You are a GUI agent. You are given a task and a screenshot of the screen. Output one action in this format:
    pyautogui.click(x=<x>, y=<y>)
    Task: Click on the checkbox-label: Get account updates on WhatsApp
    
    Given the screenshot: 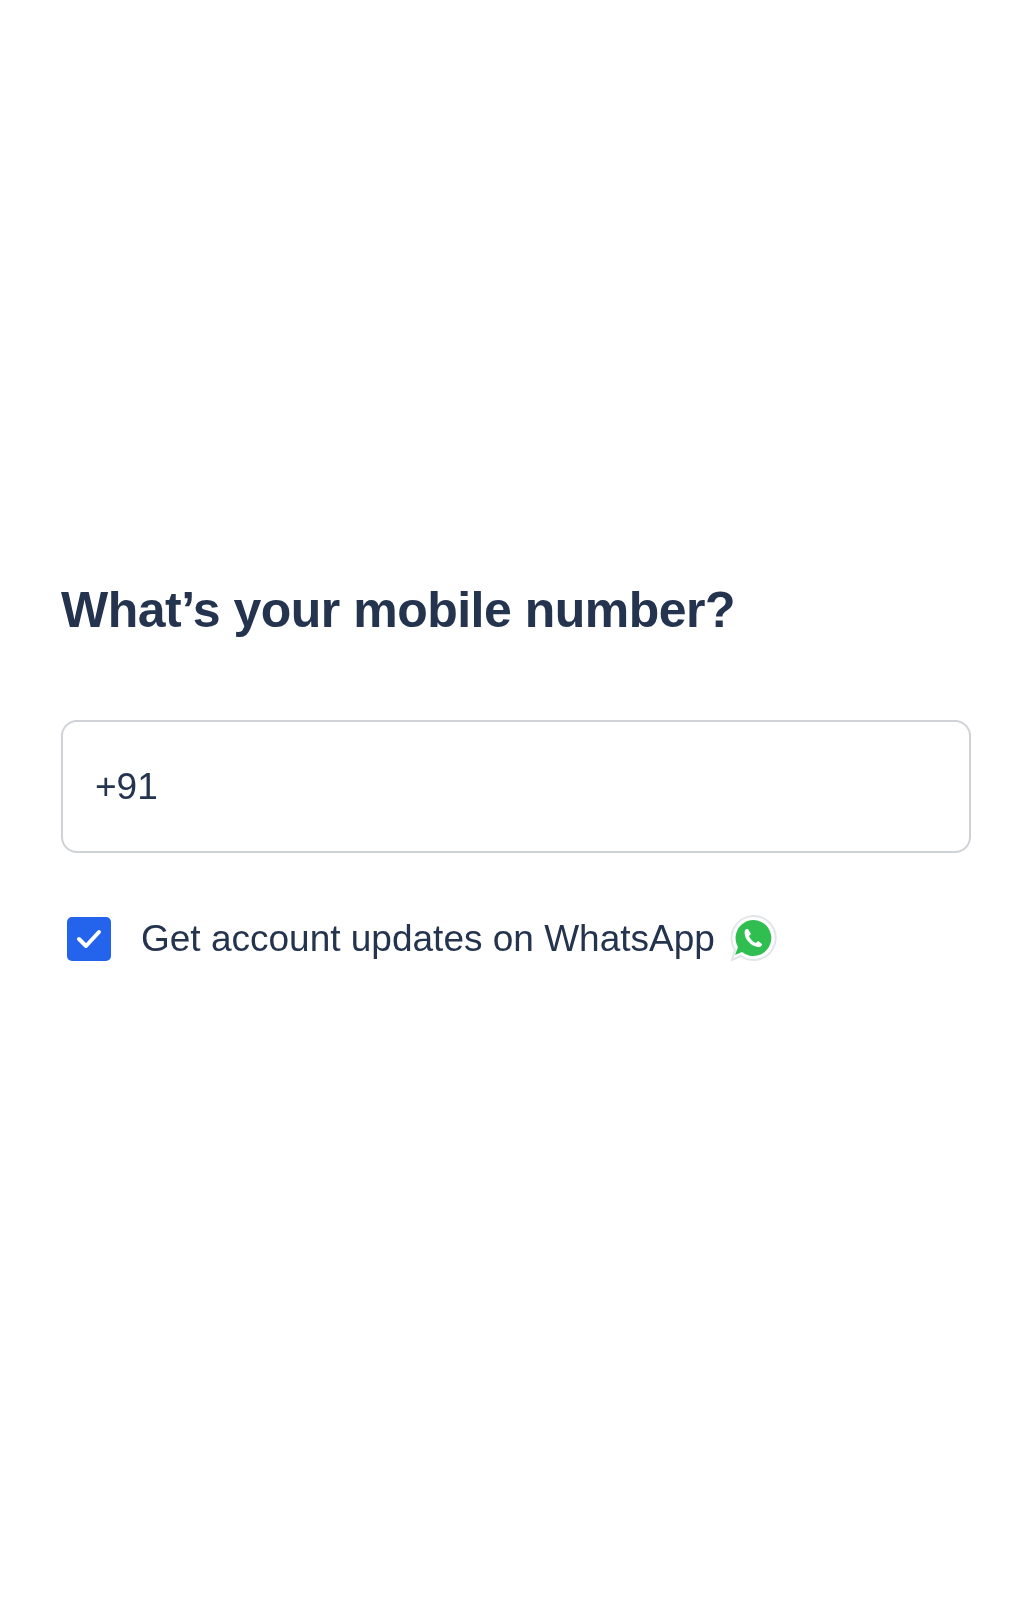 What is the action you would take?
    pyautogui.click(x=428, y=939)
    